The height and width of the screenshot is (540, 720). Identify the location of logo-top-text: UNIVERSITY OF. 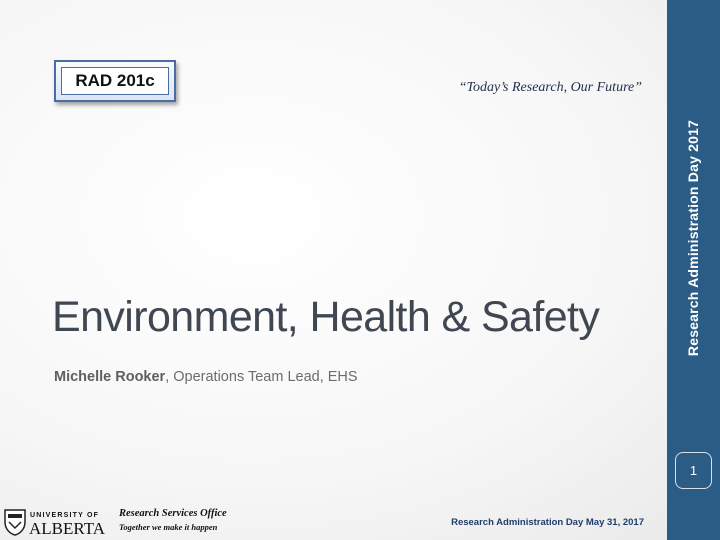
(64, 515).